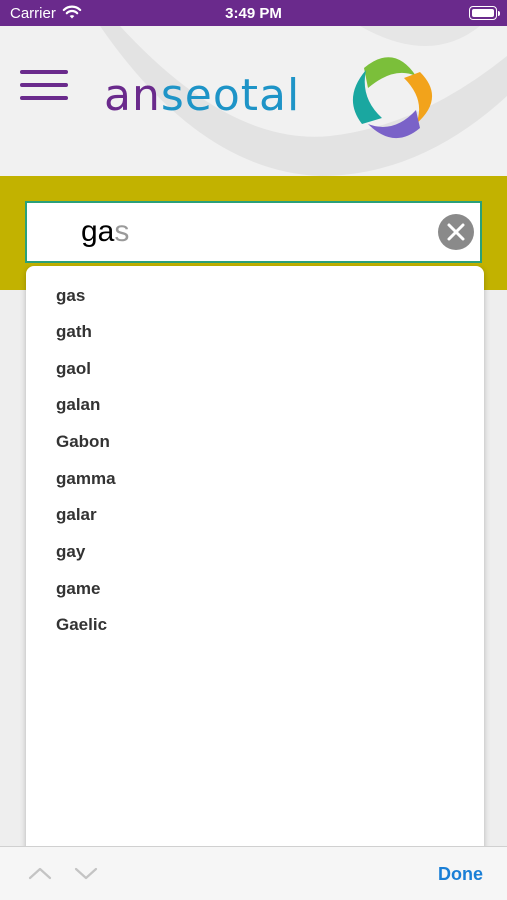 The height and width of the screenshot is (900, 507). I want to click on done-button: Done, so click(460, 874).